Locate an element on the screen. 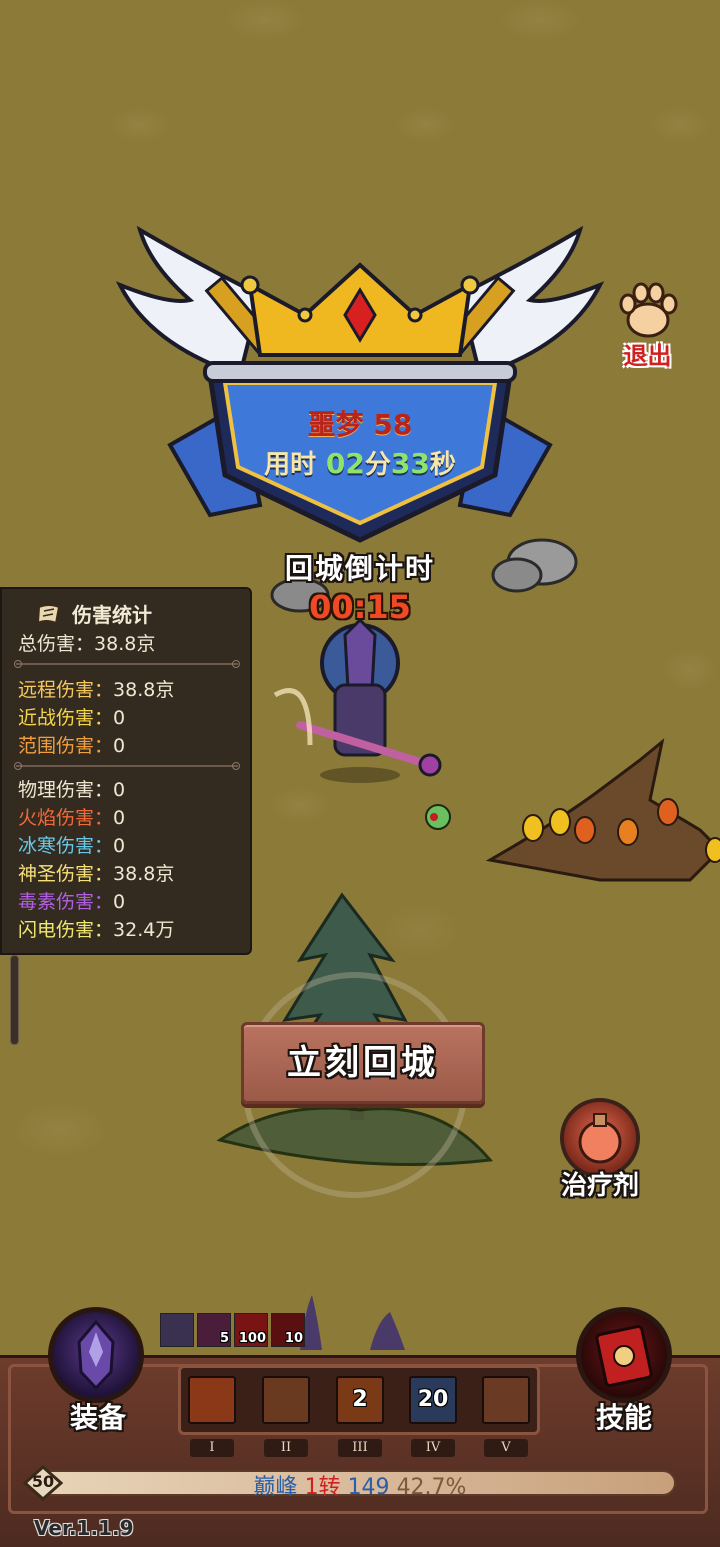 This screenshot has width=720, height=1547. damage-type-label: 闪电伤害： is located at coordinates (66, 930).